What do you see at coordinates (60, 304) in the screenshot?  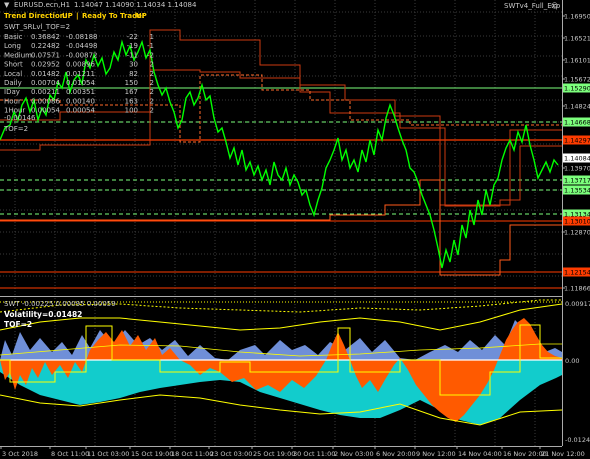 I see `sub-indicator-header: SWT -0.00225 0.00095 0.00059` at bounding box center [60, 304].